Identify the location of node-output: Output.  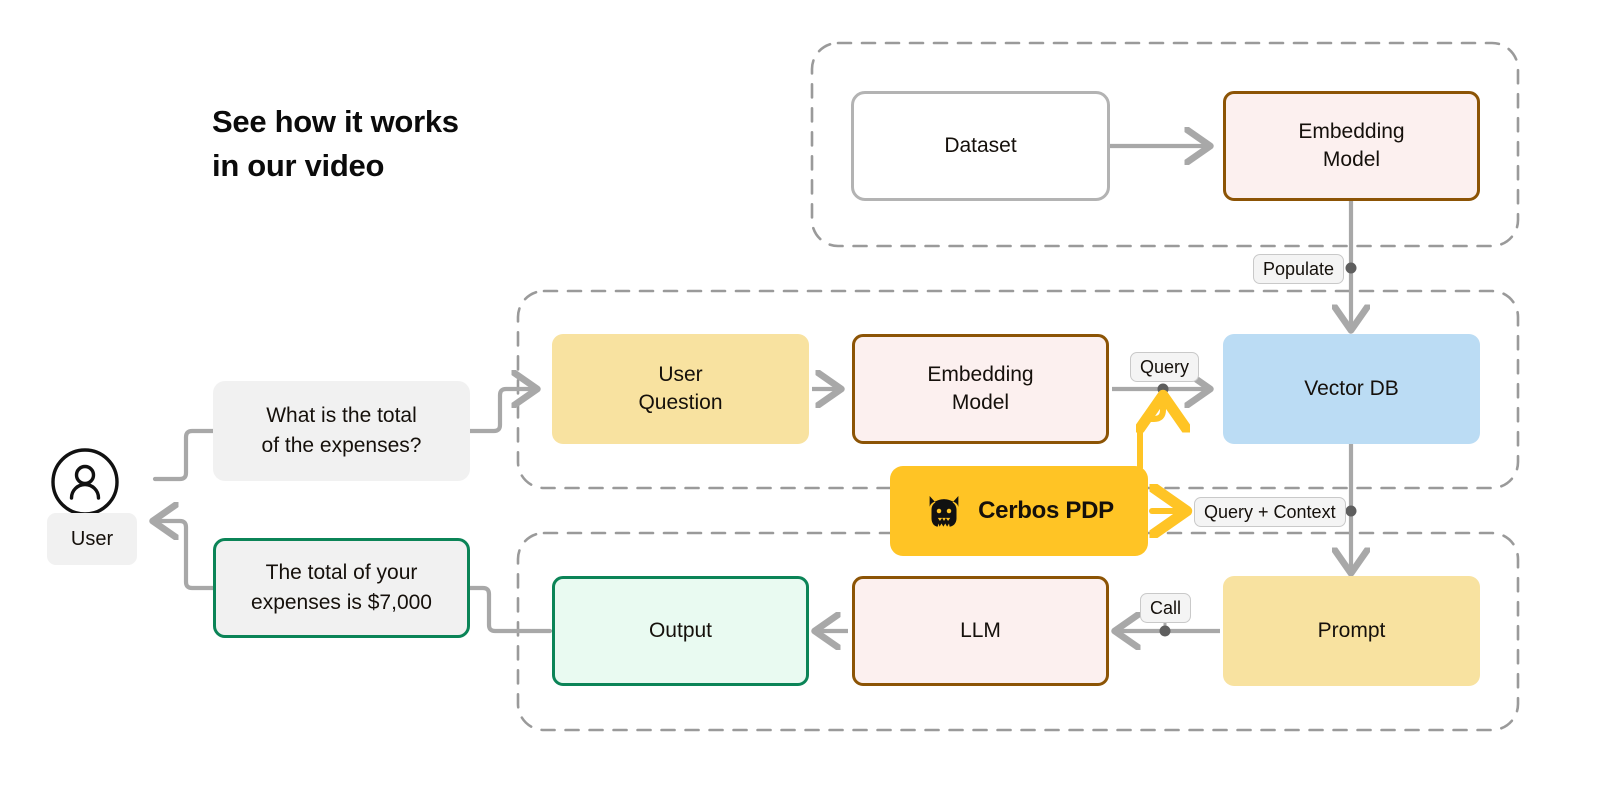
(680, 631).